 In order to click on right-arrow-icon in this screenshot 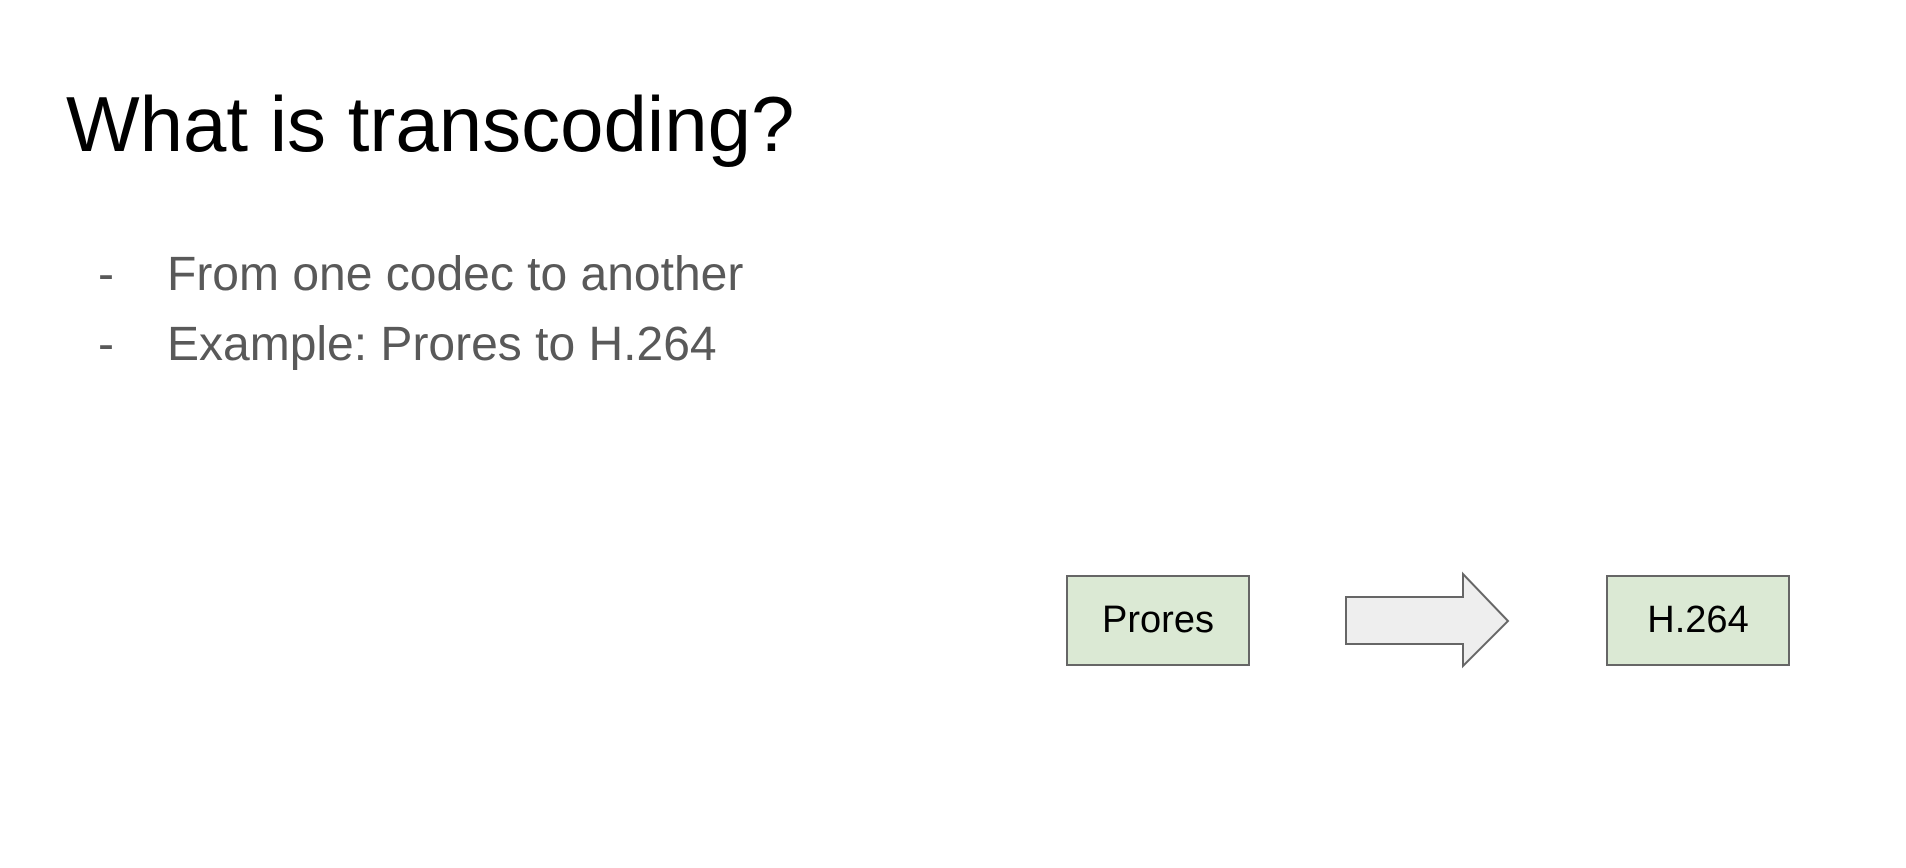, I will do `click(1427, 620)`.